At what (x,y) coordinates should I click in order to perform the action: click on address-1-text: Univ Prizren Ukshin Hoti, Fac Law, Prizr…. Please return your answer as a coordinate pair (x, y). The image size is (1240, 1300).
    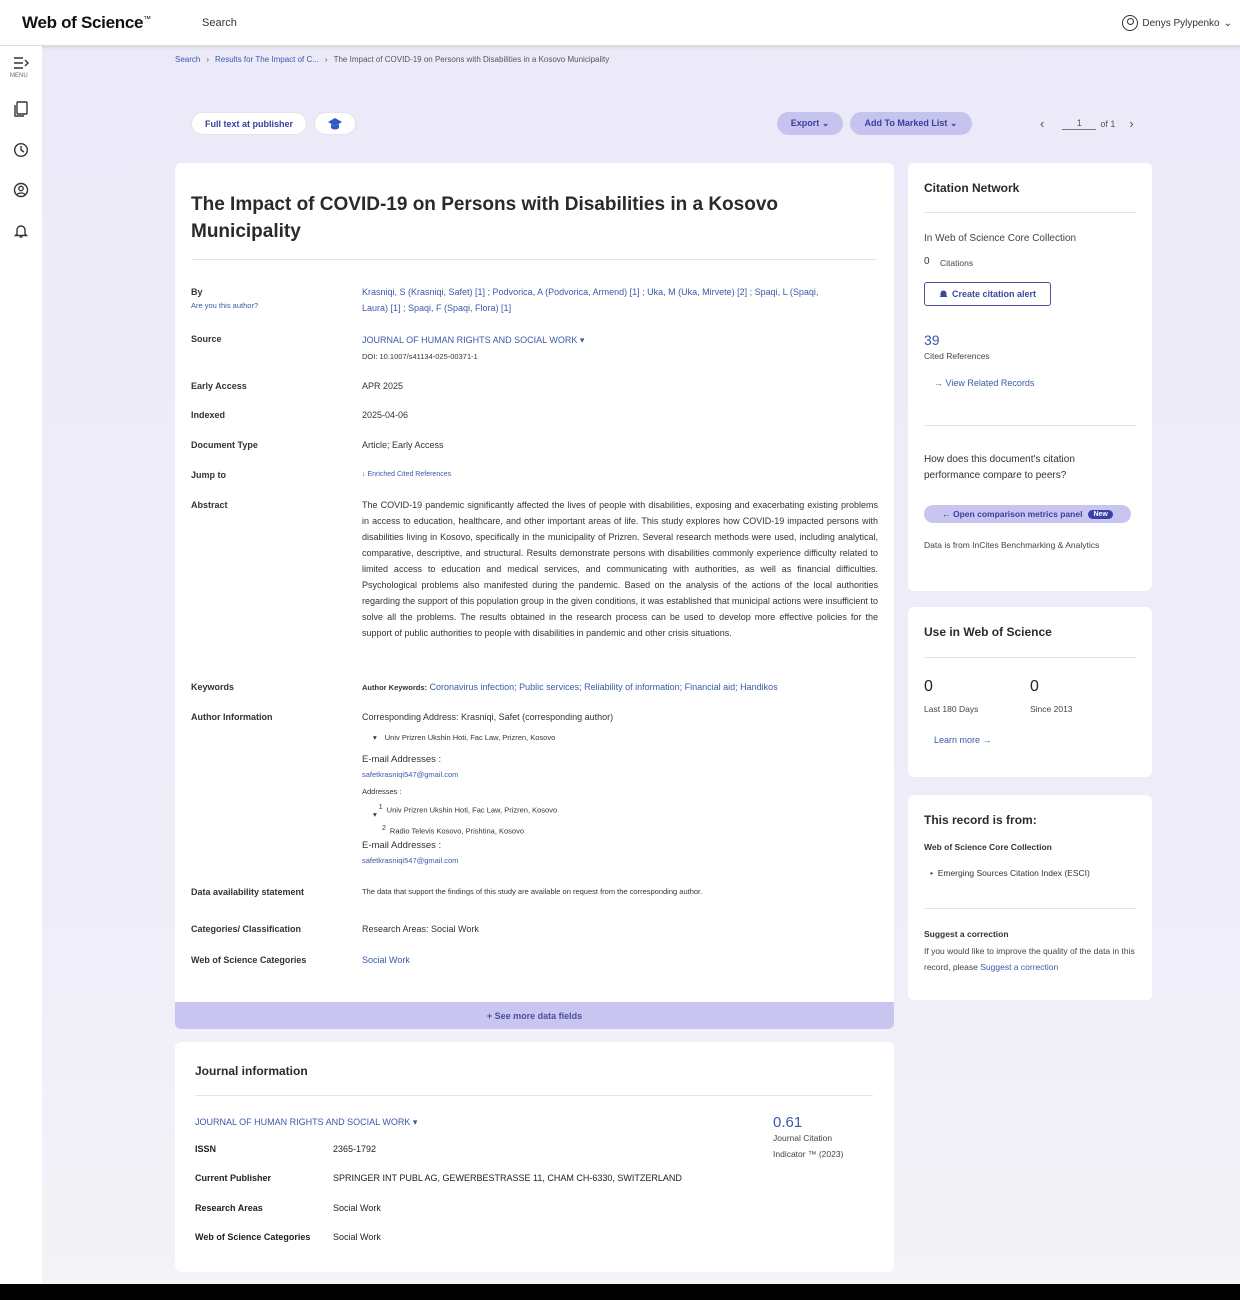
    Looking at the image, I should click on (472, 810).